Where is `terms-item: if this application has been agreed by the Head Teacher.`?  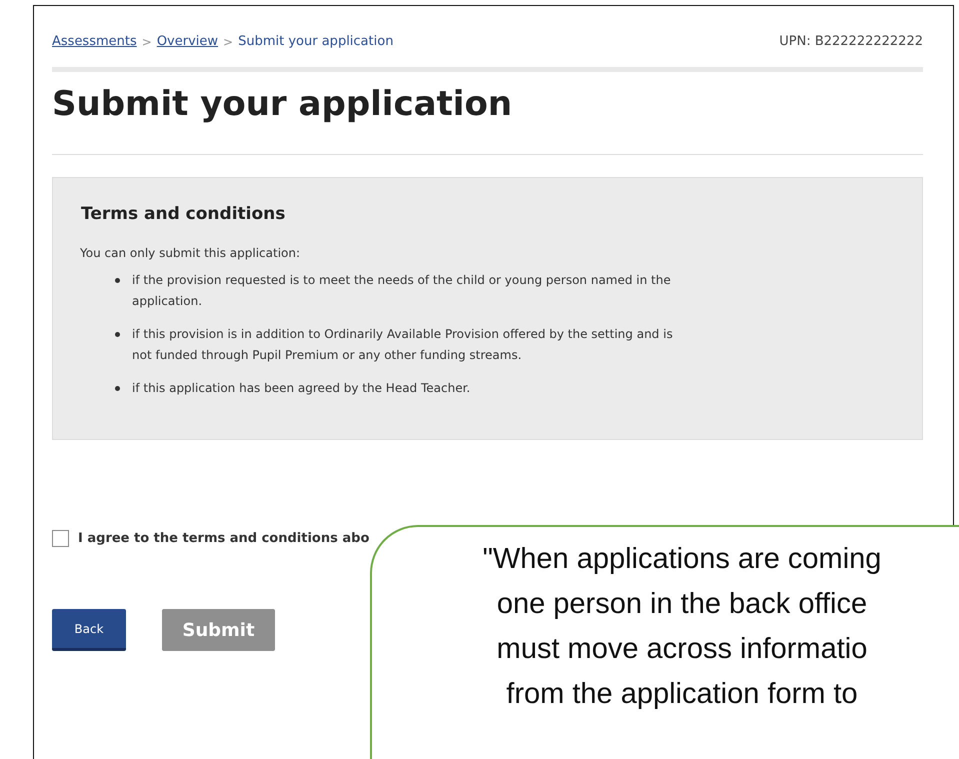 terms-item: if this application has been agreed by the Head Teacher. is located at coordinates (301, 388).